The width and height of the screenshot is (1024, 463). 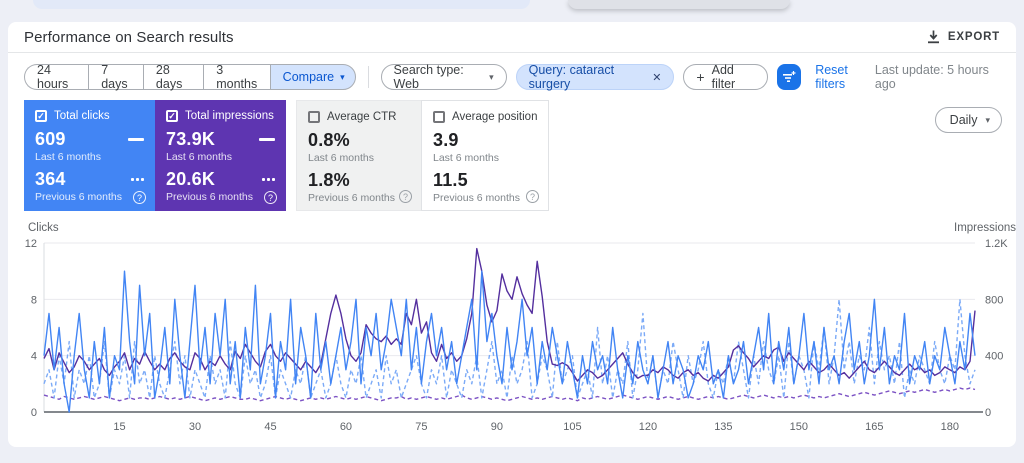 I want to click on date-range-28-days: 28 days, so click(x=173, y=77).